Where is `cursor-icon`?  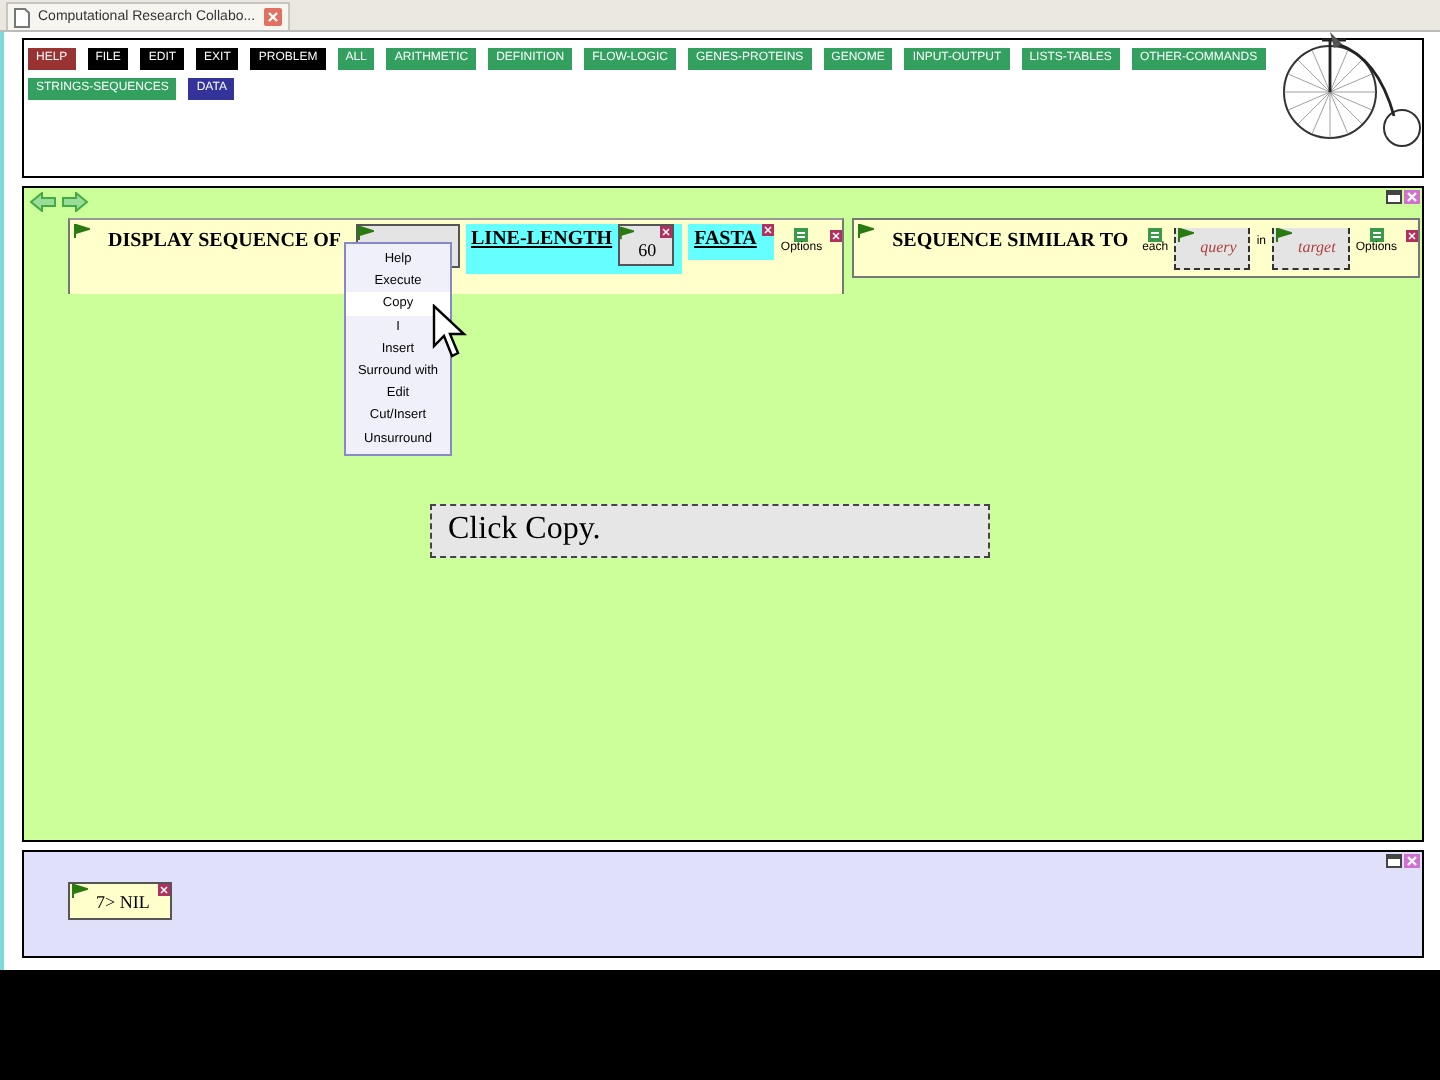
cursor-icon is located at coordinates (450, 332).